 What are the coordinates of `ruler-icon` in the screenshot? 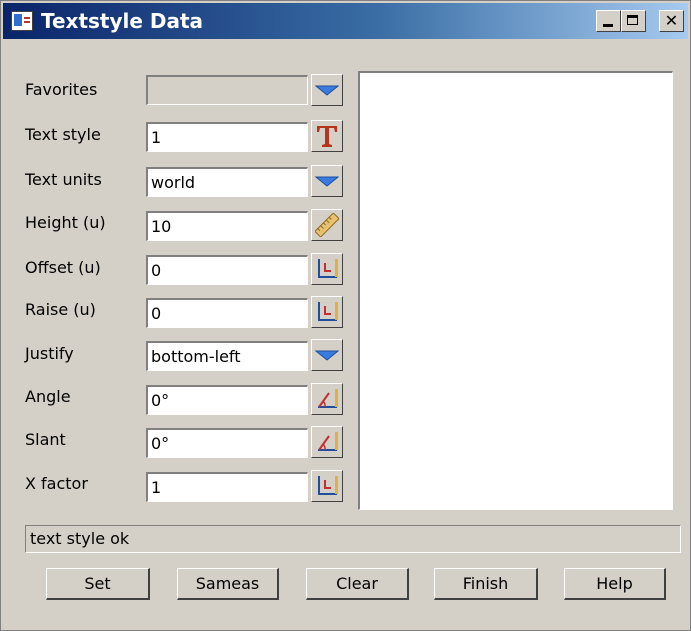 It's located at (327, 225).